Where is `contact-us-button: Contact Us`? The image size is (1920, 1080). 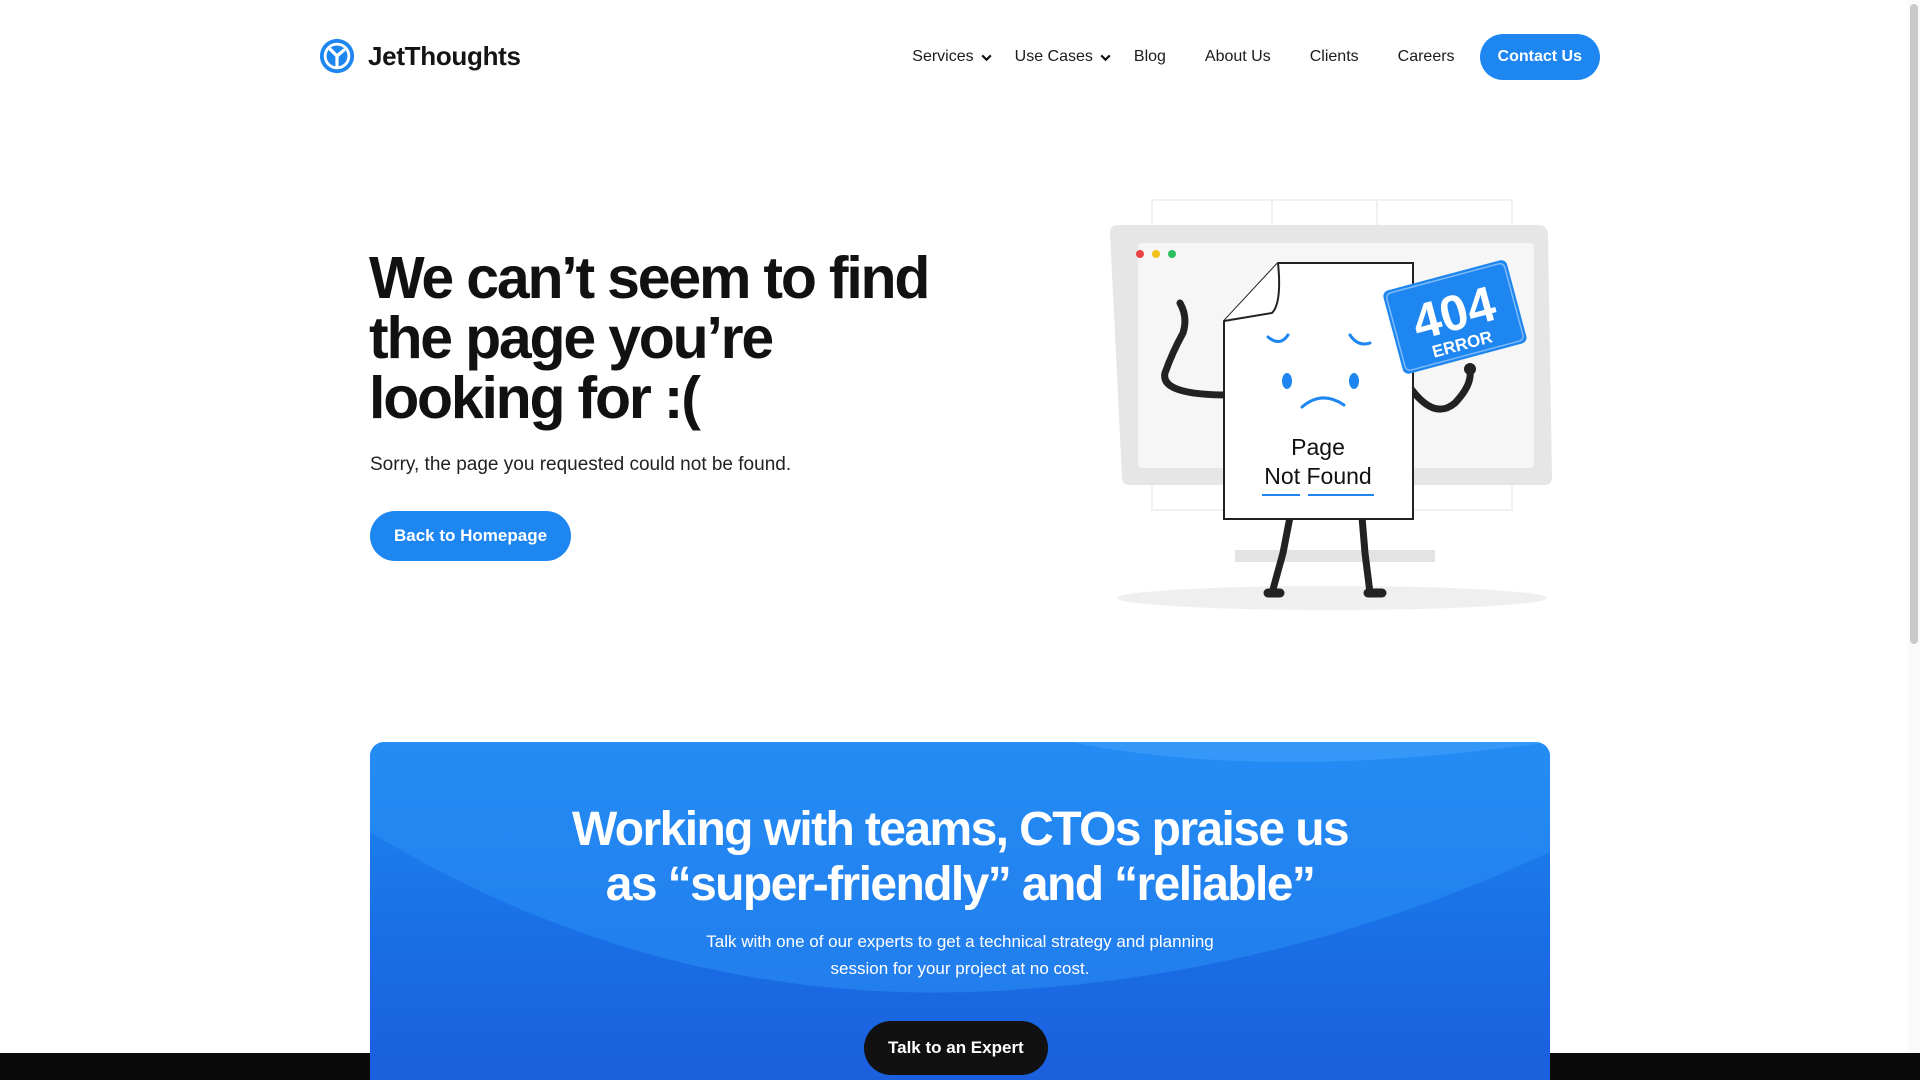 contact-us-button: Contact Us is located at coordinates (1539, 57).